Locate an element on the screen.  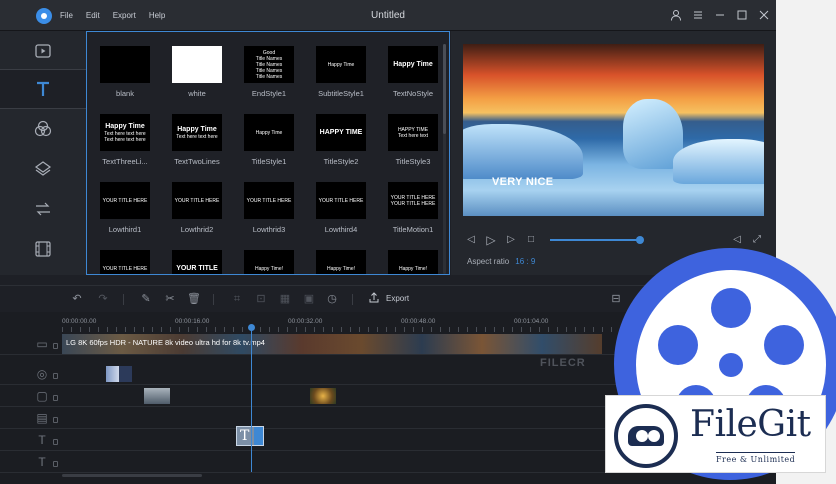
template-tile: YOUR TITLE is located at coordinates (197, 262).